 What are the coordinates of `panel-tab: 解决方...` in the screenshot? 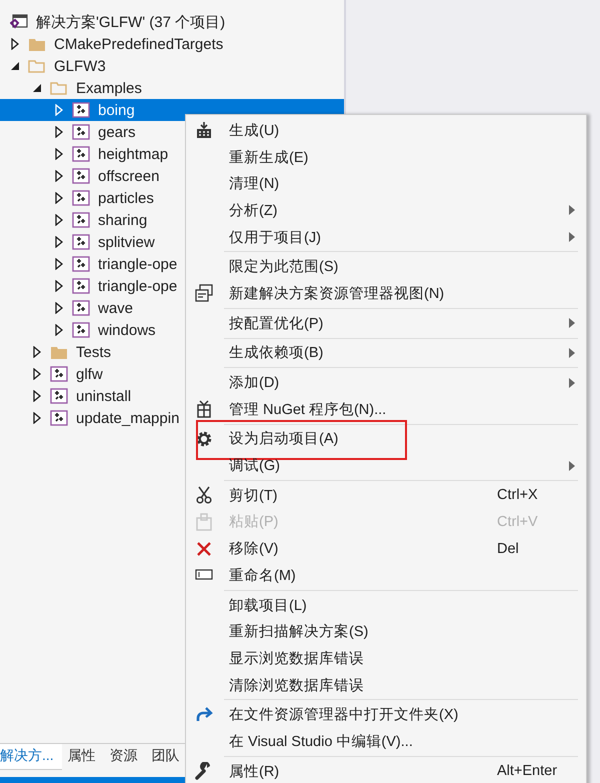 It's located at (31, 757).